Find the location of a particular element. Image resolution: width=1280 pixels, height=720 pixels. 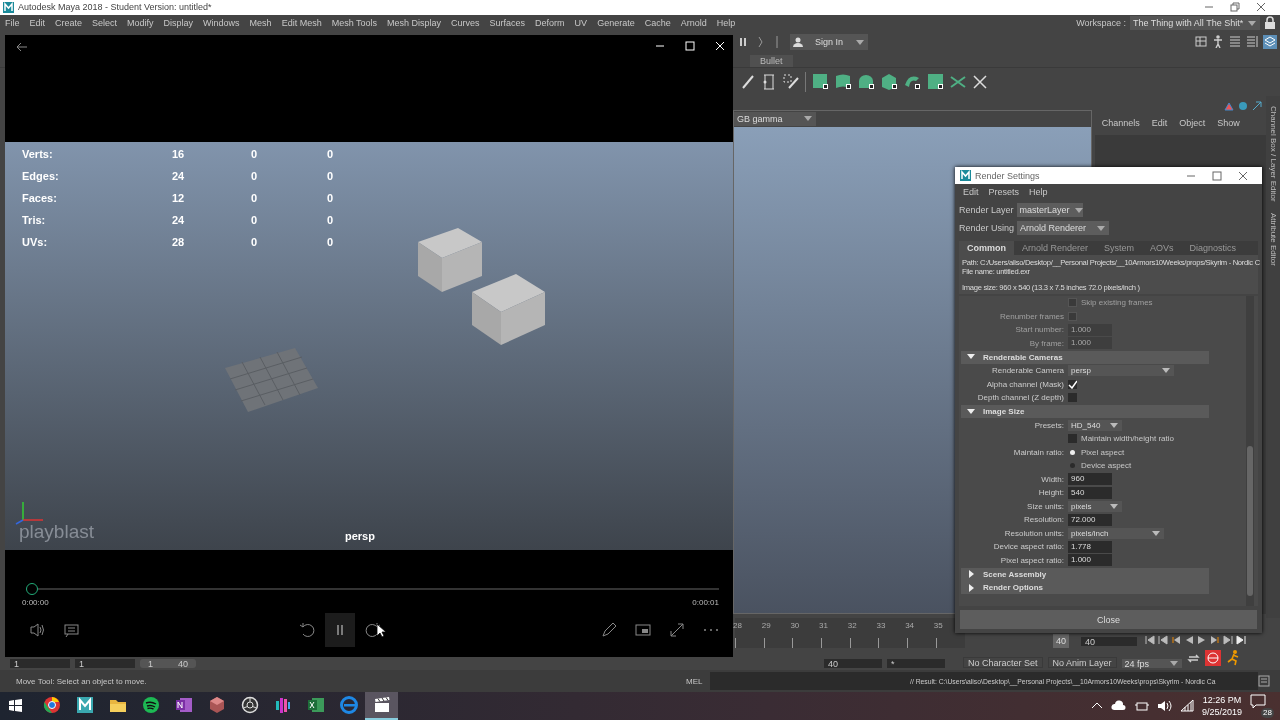

workspace-dropdown: The Thing with All The Shit* is located at coordinates (1195, 23).